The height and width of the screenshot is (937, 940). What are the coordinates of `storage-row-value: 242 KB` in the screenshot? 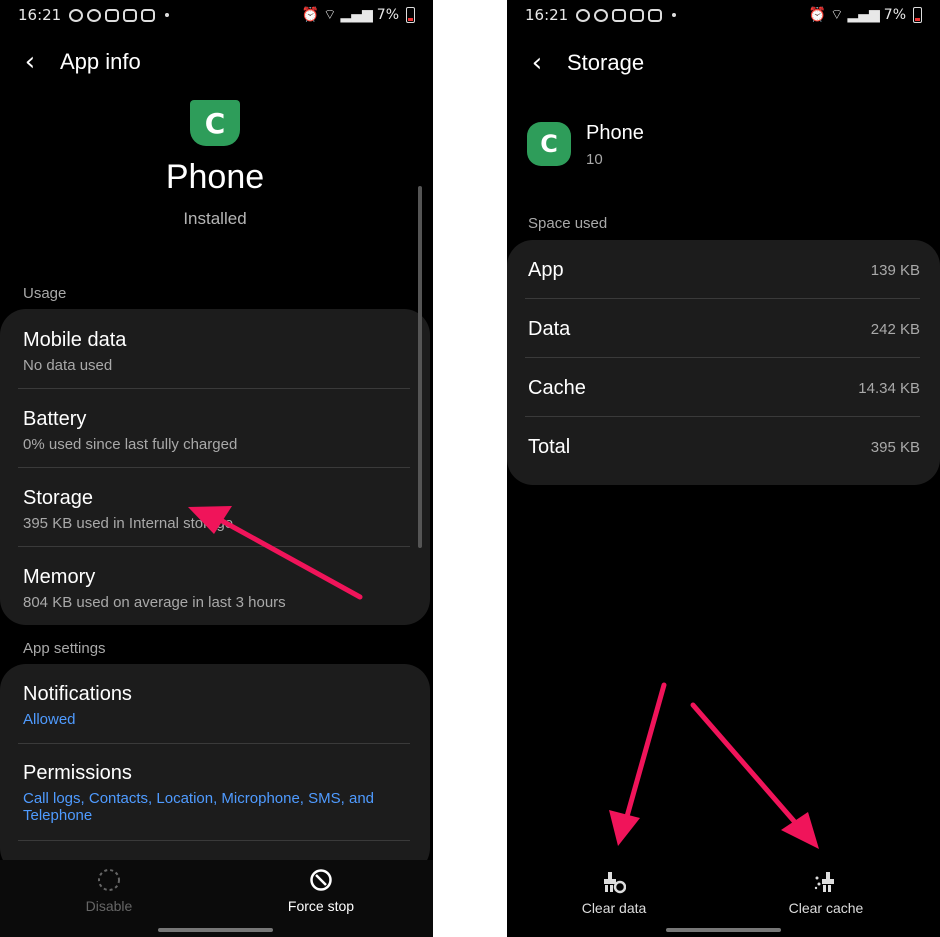 It's located at (895, 329).